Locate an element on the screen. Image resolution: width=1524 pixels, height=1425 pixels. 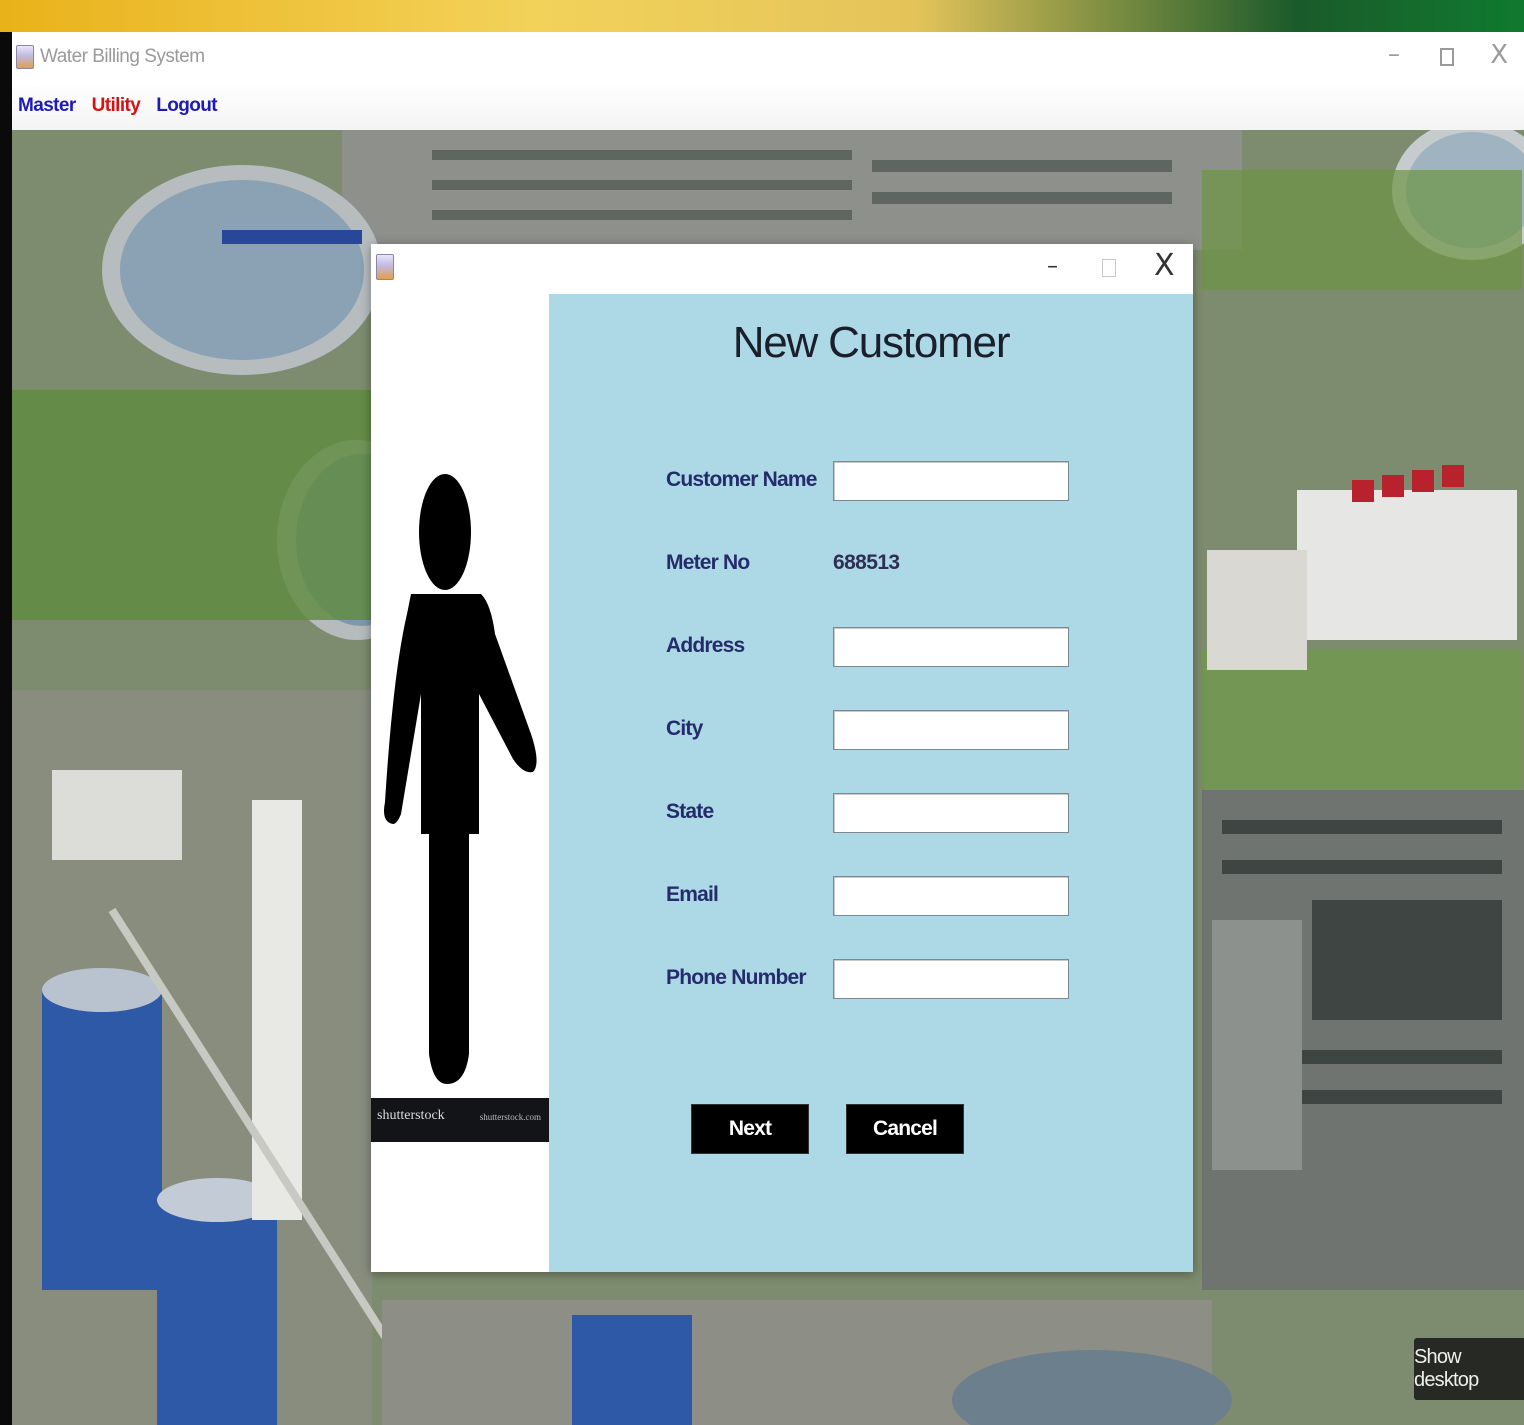
screen-left-edge is located at coordinates (6, 728).